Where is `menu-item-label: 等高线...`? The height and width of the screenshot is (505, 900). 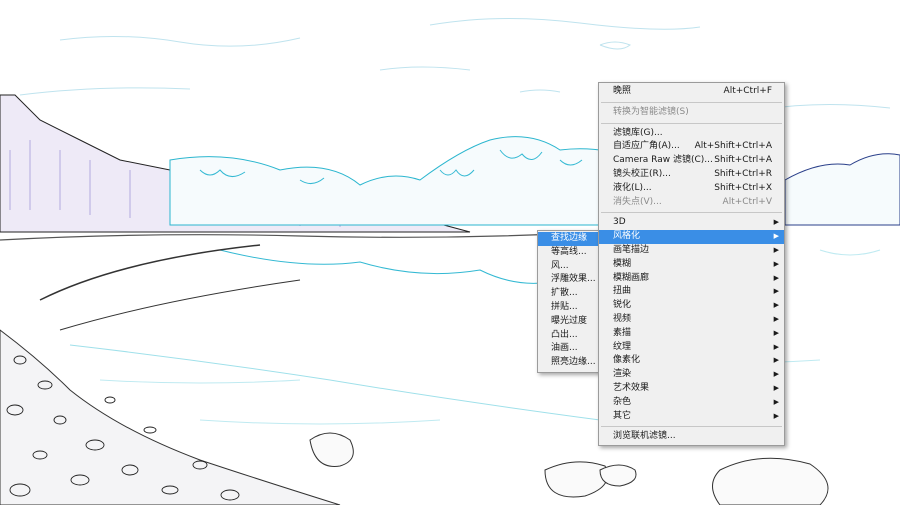
menu-item-label: 等高线... is located at coordinates (569, 251).